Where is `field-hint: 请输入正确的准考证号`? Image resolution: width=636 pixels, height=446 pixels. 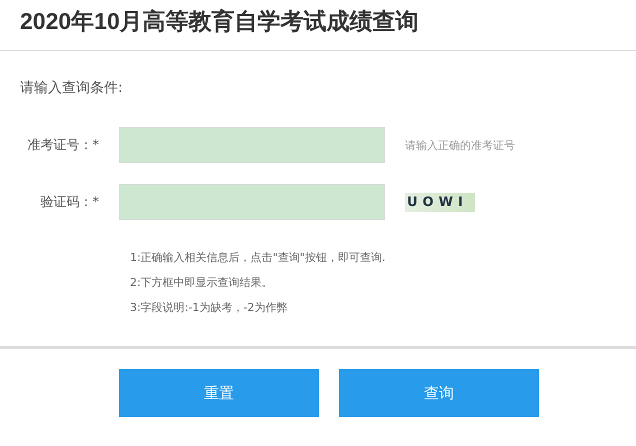
field-hint: 请输入正确的准考证号 is located at coordinates (460, 145).